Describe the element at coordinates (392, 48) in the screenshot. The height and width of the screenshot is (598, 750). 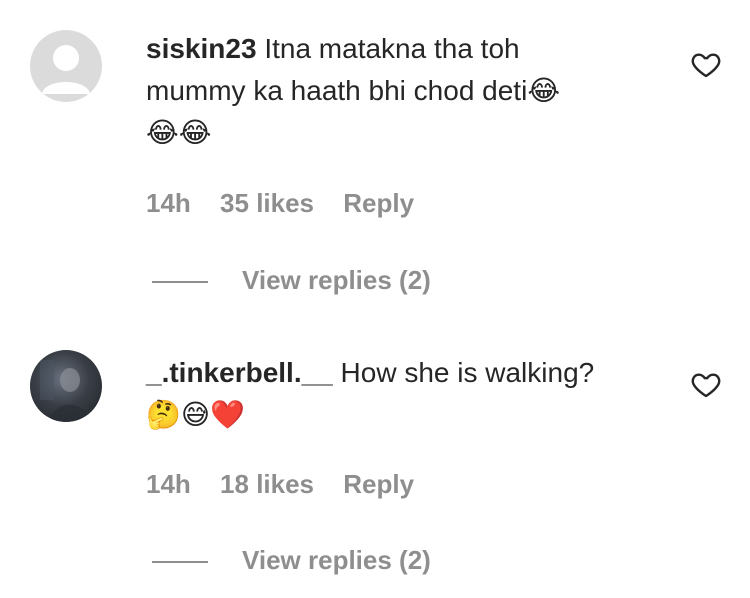
I see `comment-body-line1: Itna matakna tha toh` at that location.